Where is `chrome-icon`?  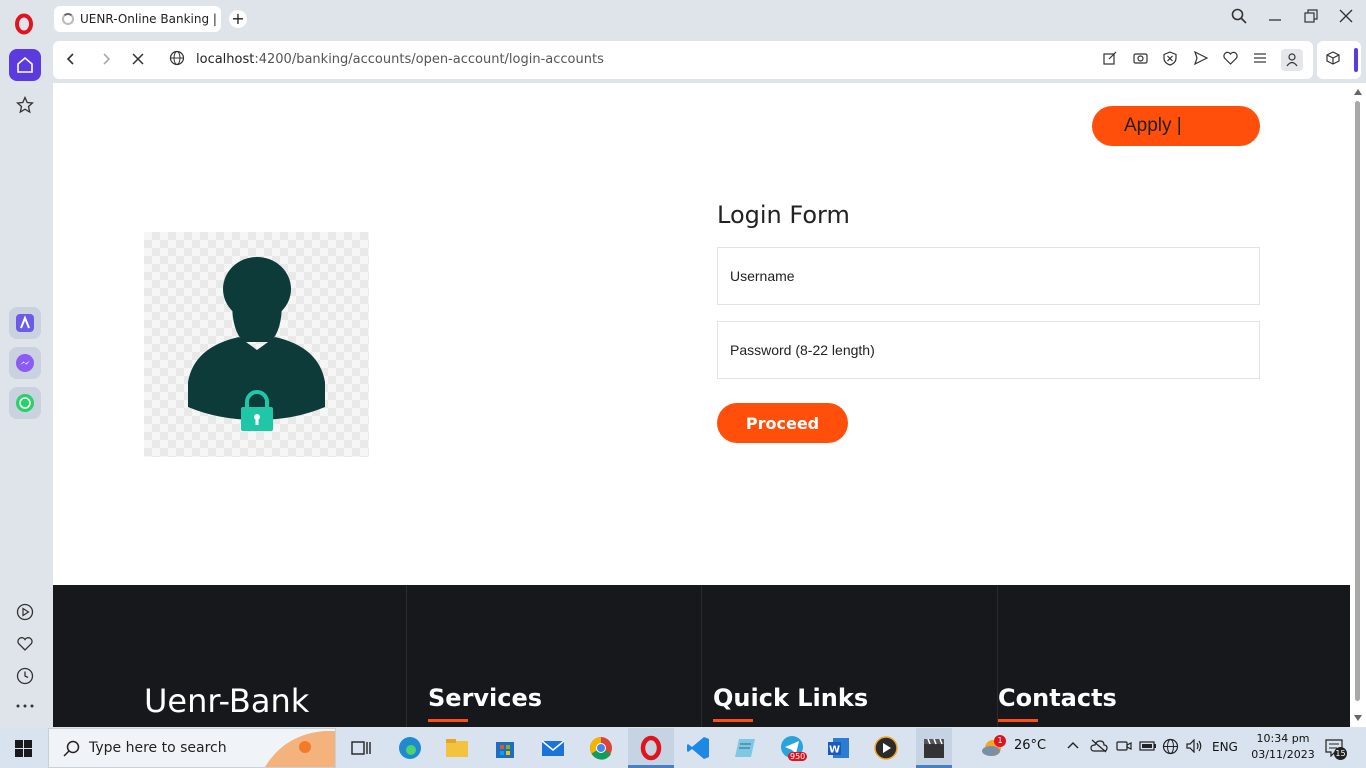 chrome-icon is located at coordinates (601, 748).